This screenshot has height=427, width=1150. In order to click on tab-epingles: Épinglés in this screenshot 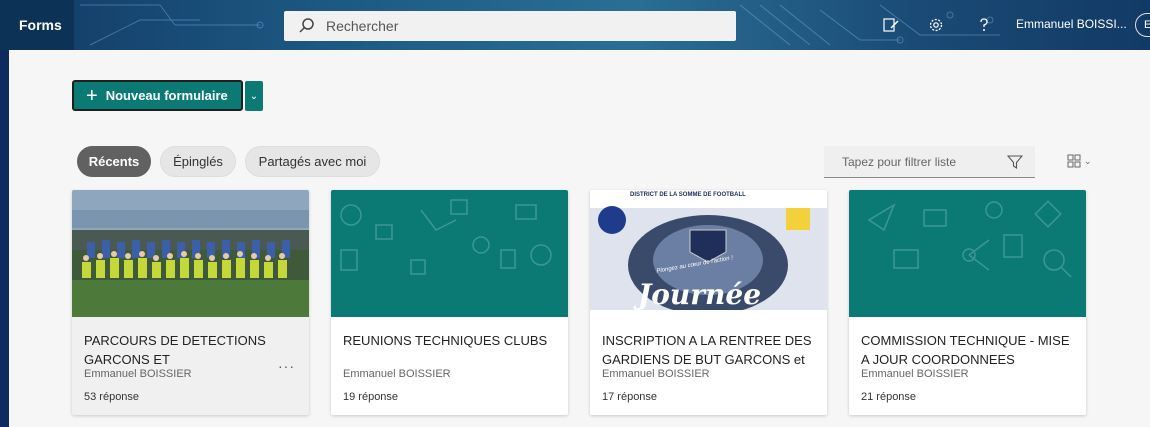, I will do `click(198, 161)`.